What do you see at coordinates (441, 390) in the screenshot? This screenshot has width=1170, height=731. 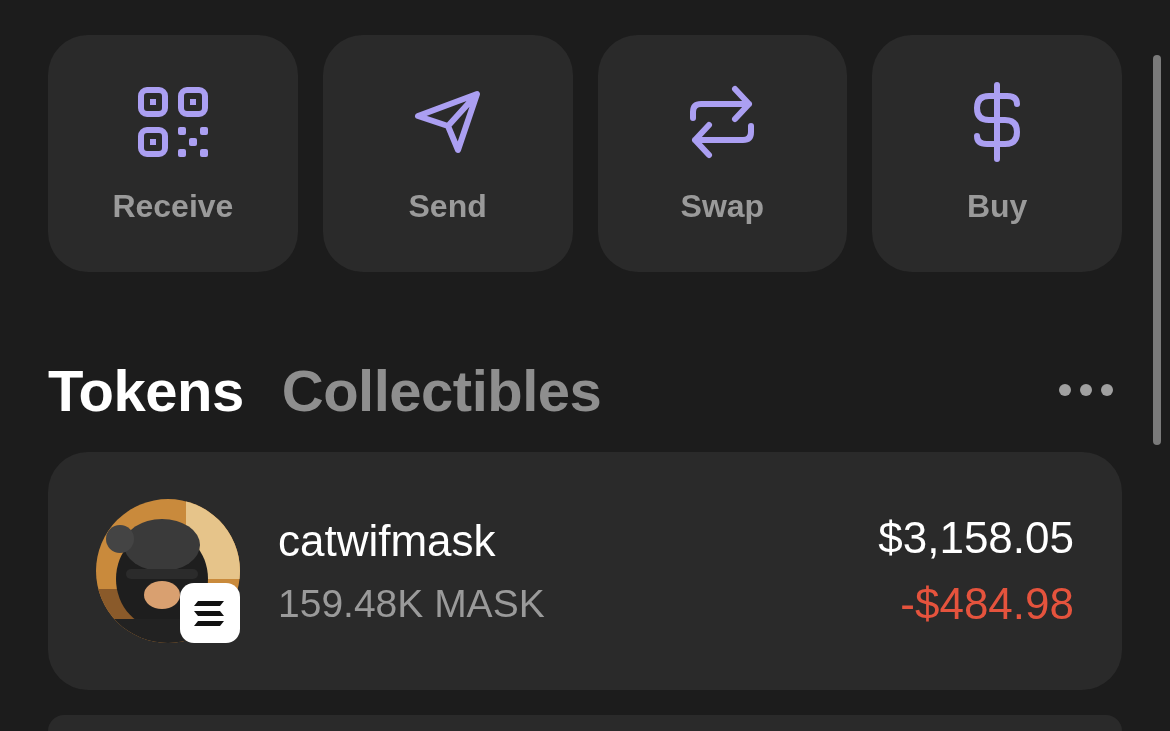 I see `tab: Collectibles` at bounding box center [441, 390].